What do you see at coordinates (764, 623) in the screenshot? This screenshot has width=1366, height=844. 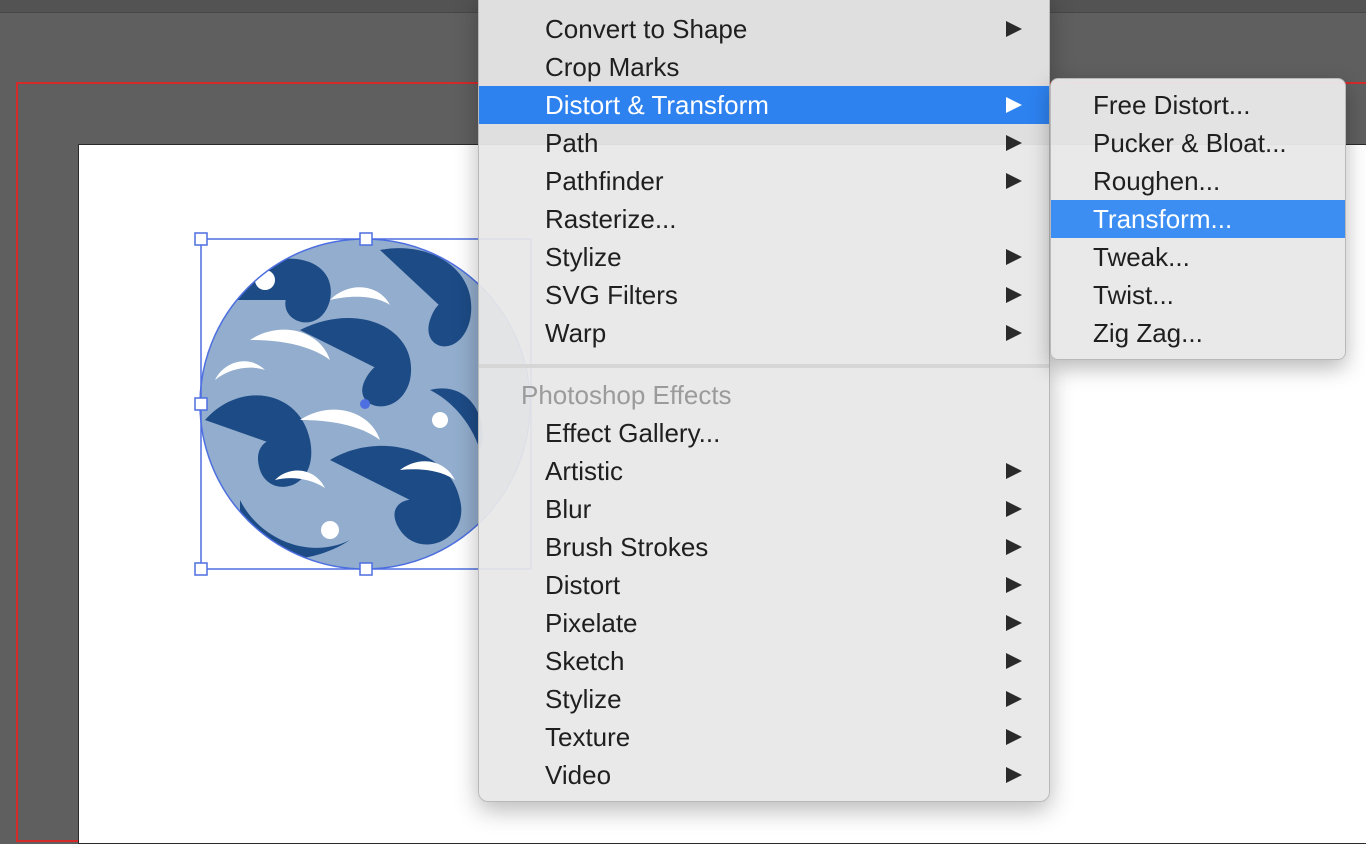 I see `menu-item-pixelate: Pixelate` at bounding box center [764, 623].